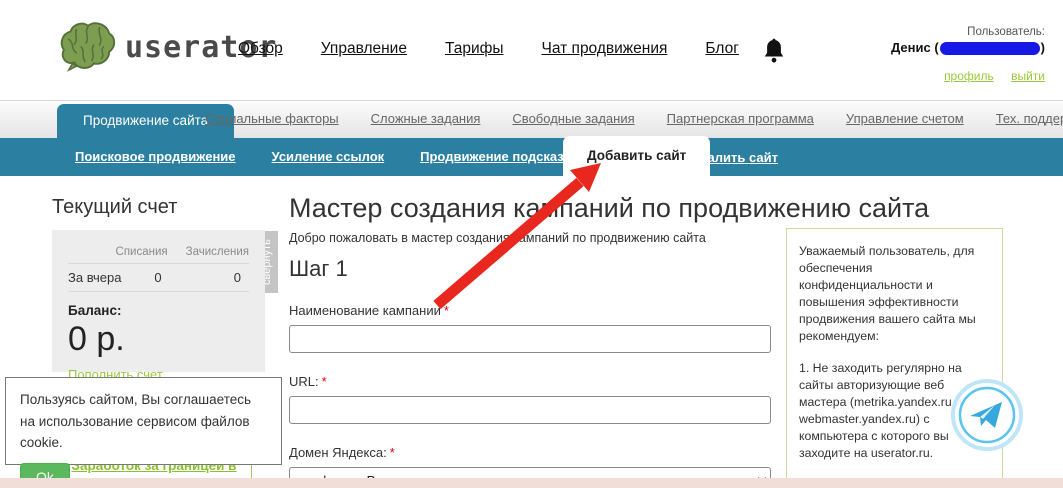 Image resolution: width=1063 pixels, height=488 pixels. I want to click on yesterday-credit-value: 0, so click(237, 277).